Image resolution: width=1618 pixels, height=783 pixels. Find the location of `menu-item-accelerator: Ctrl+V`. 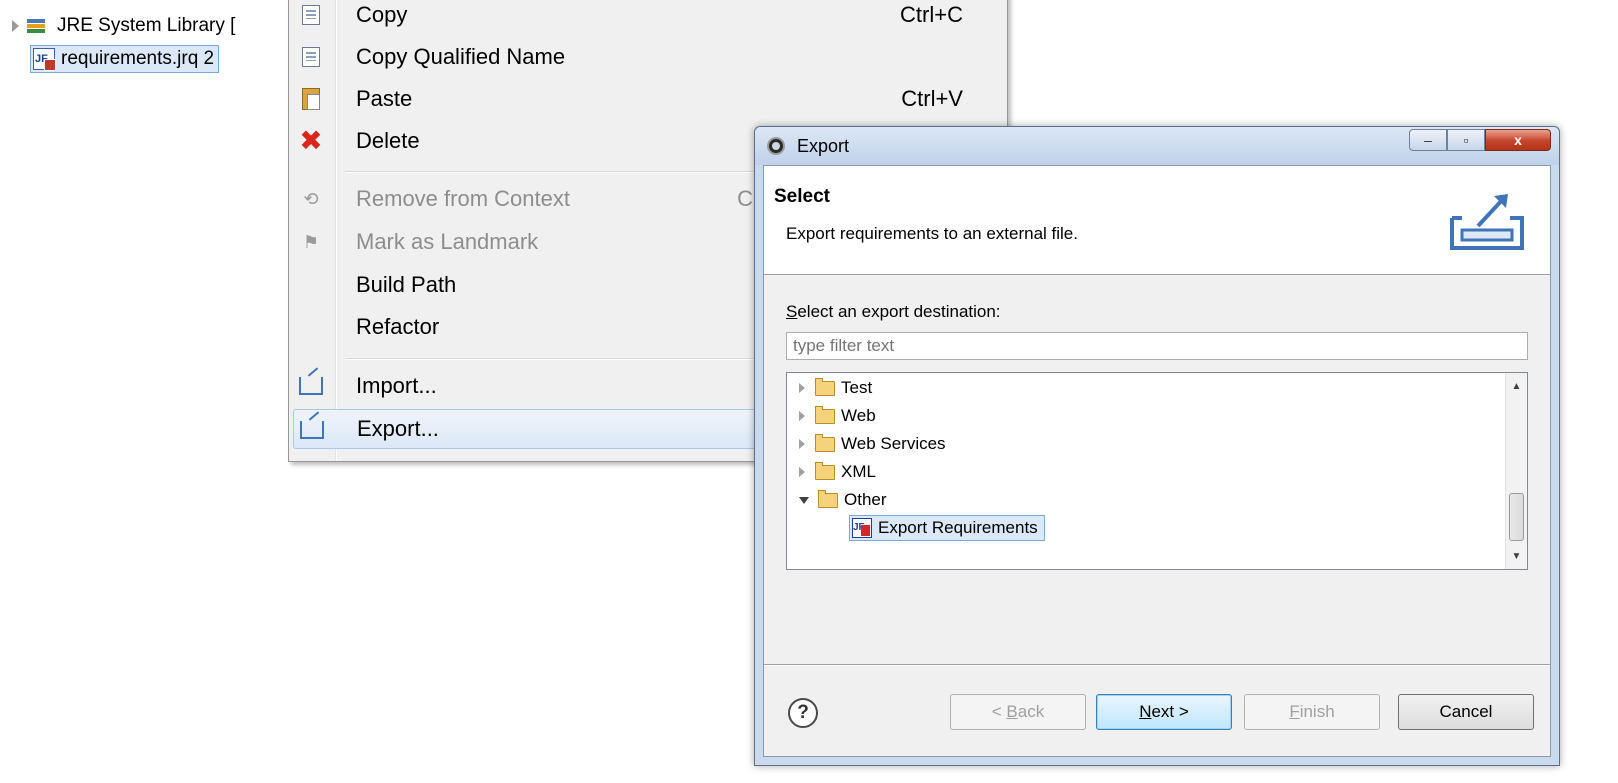

menu-item-accelerator: Ctrl+V is located at coordinates (932, 98).